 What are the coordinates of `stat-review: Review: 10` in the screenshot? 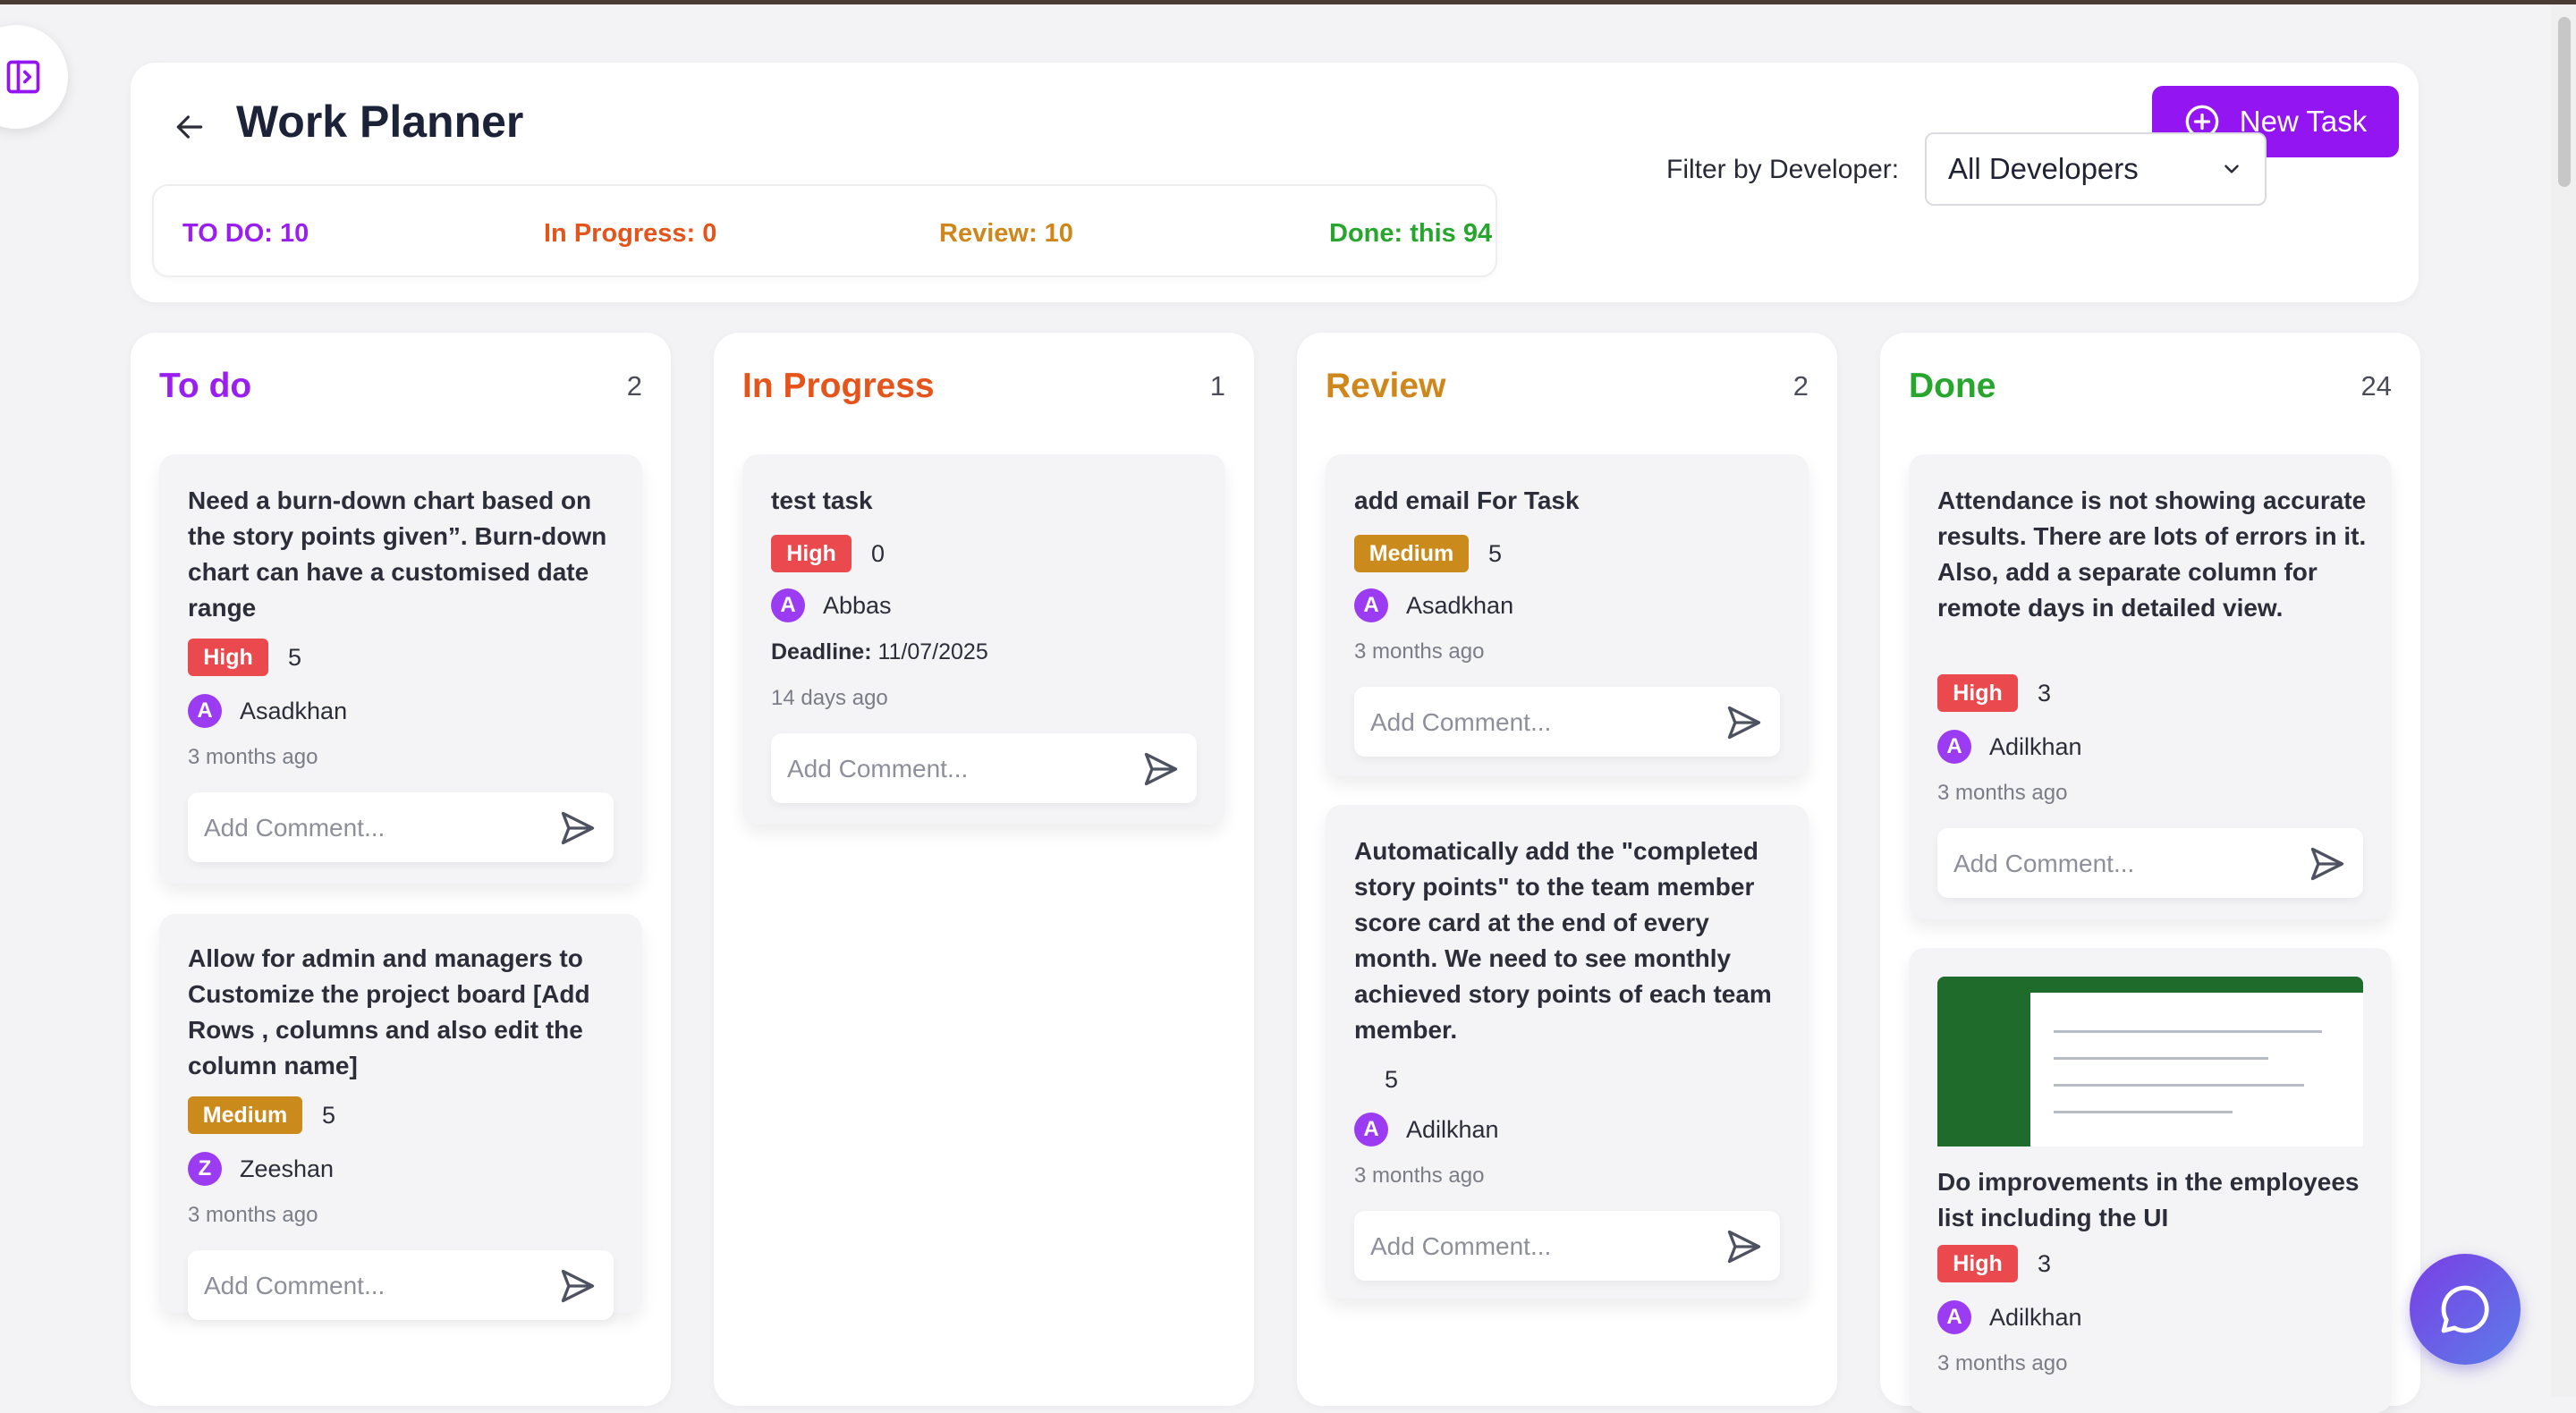 It's located at (1006, 233).